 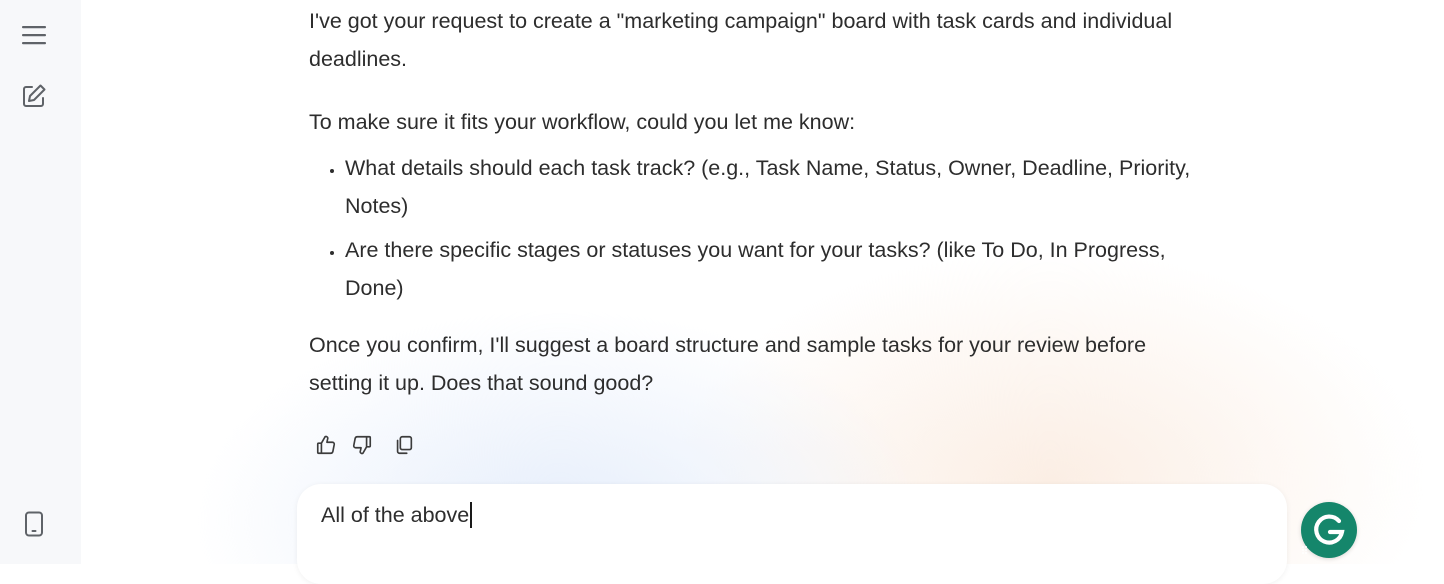 What do you see at coordinates (792, 534) in the screenshot?
I see `chat-input-box: All of the above` at bounding box center [792, 534].